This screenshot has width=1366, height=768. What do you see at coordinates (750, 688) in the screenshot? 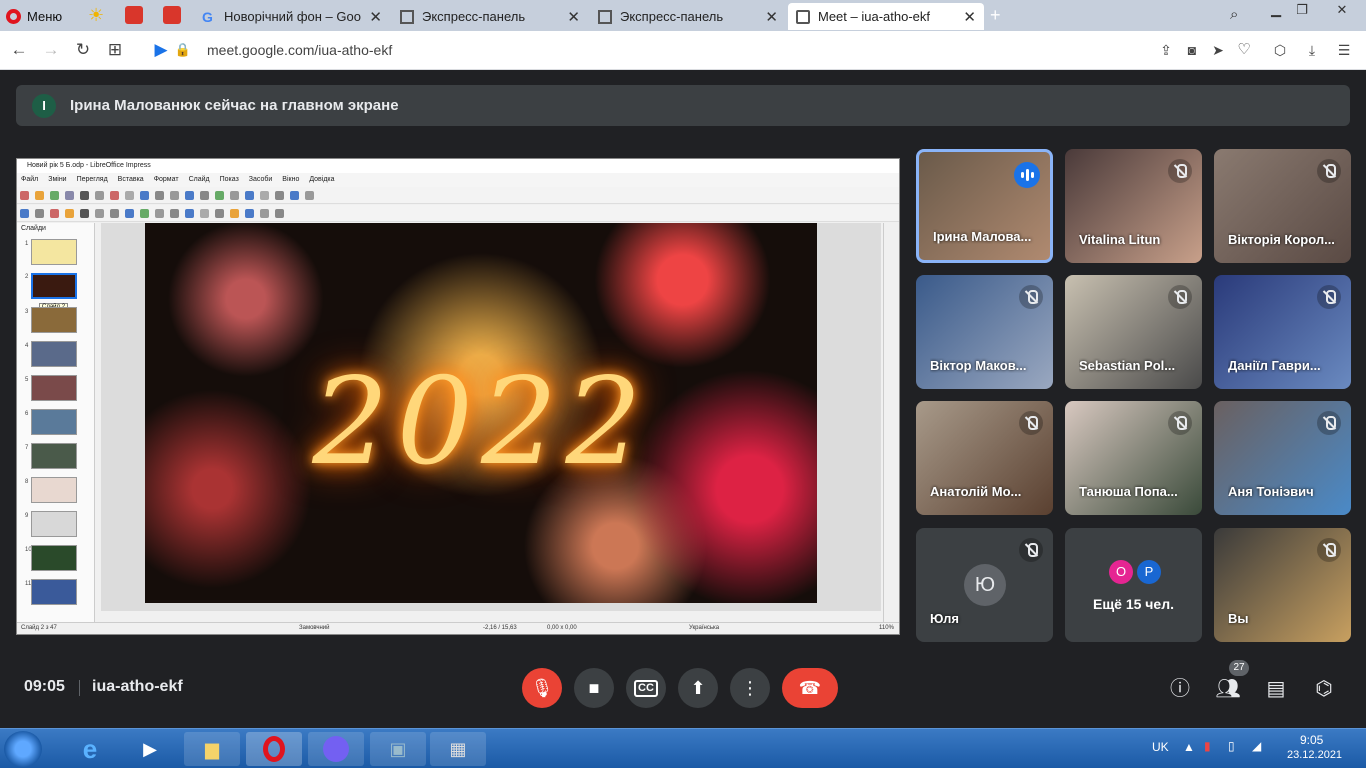
I see `more-options-button: ⋮` at bounding box center [750, 688].